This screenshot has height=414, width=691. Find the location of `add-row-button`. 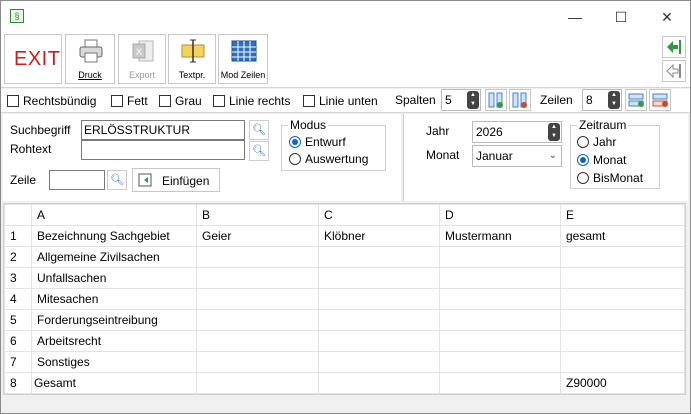

add-row-button is located at coordinates (636, 100).